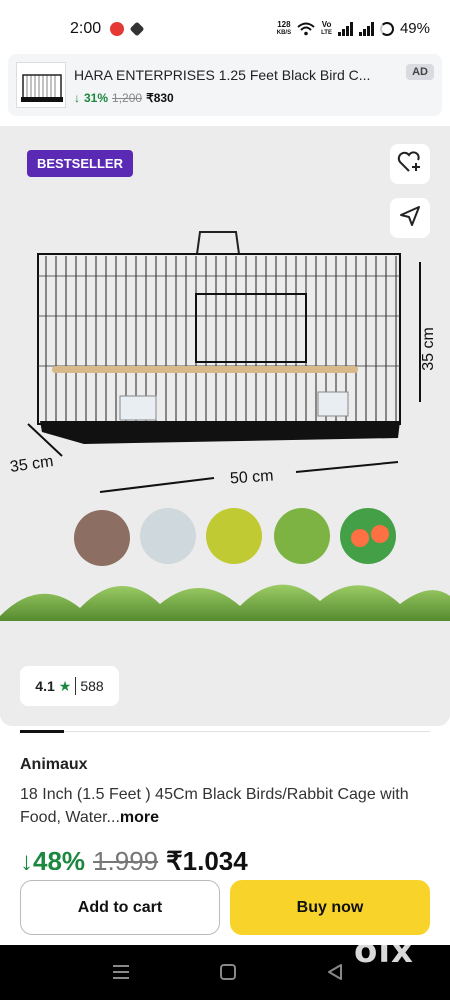 The width and height of the screenshot is (450, 1000). What do you see at coordinates (386, 28) in the screenshot?
I see `battery-icon` at bounding box center [386, 28].